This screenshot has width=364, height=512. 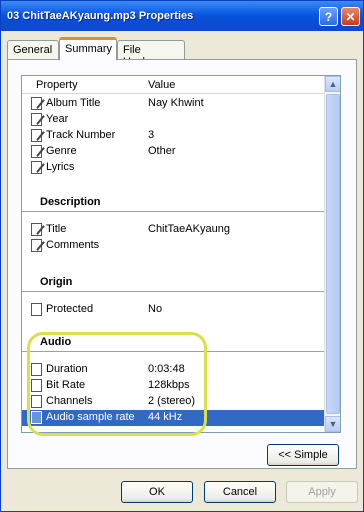 What do you see at coordinates (70, 309) in the screenshot?
I see `property-name: Protected` at bounding box center [70, 309].